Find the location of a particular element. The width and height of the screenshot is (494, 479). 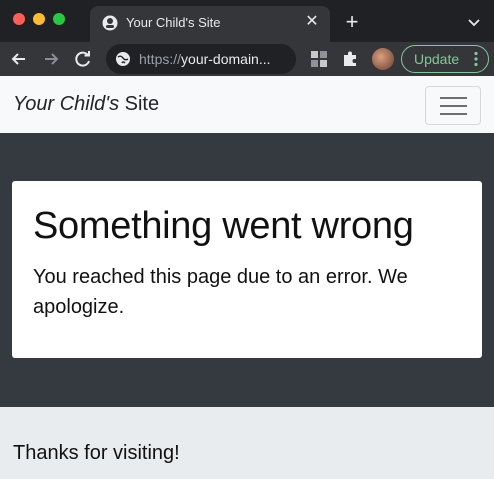

tab-close-icon: ✕ is located at coordinates (312, 22).